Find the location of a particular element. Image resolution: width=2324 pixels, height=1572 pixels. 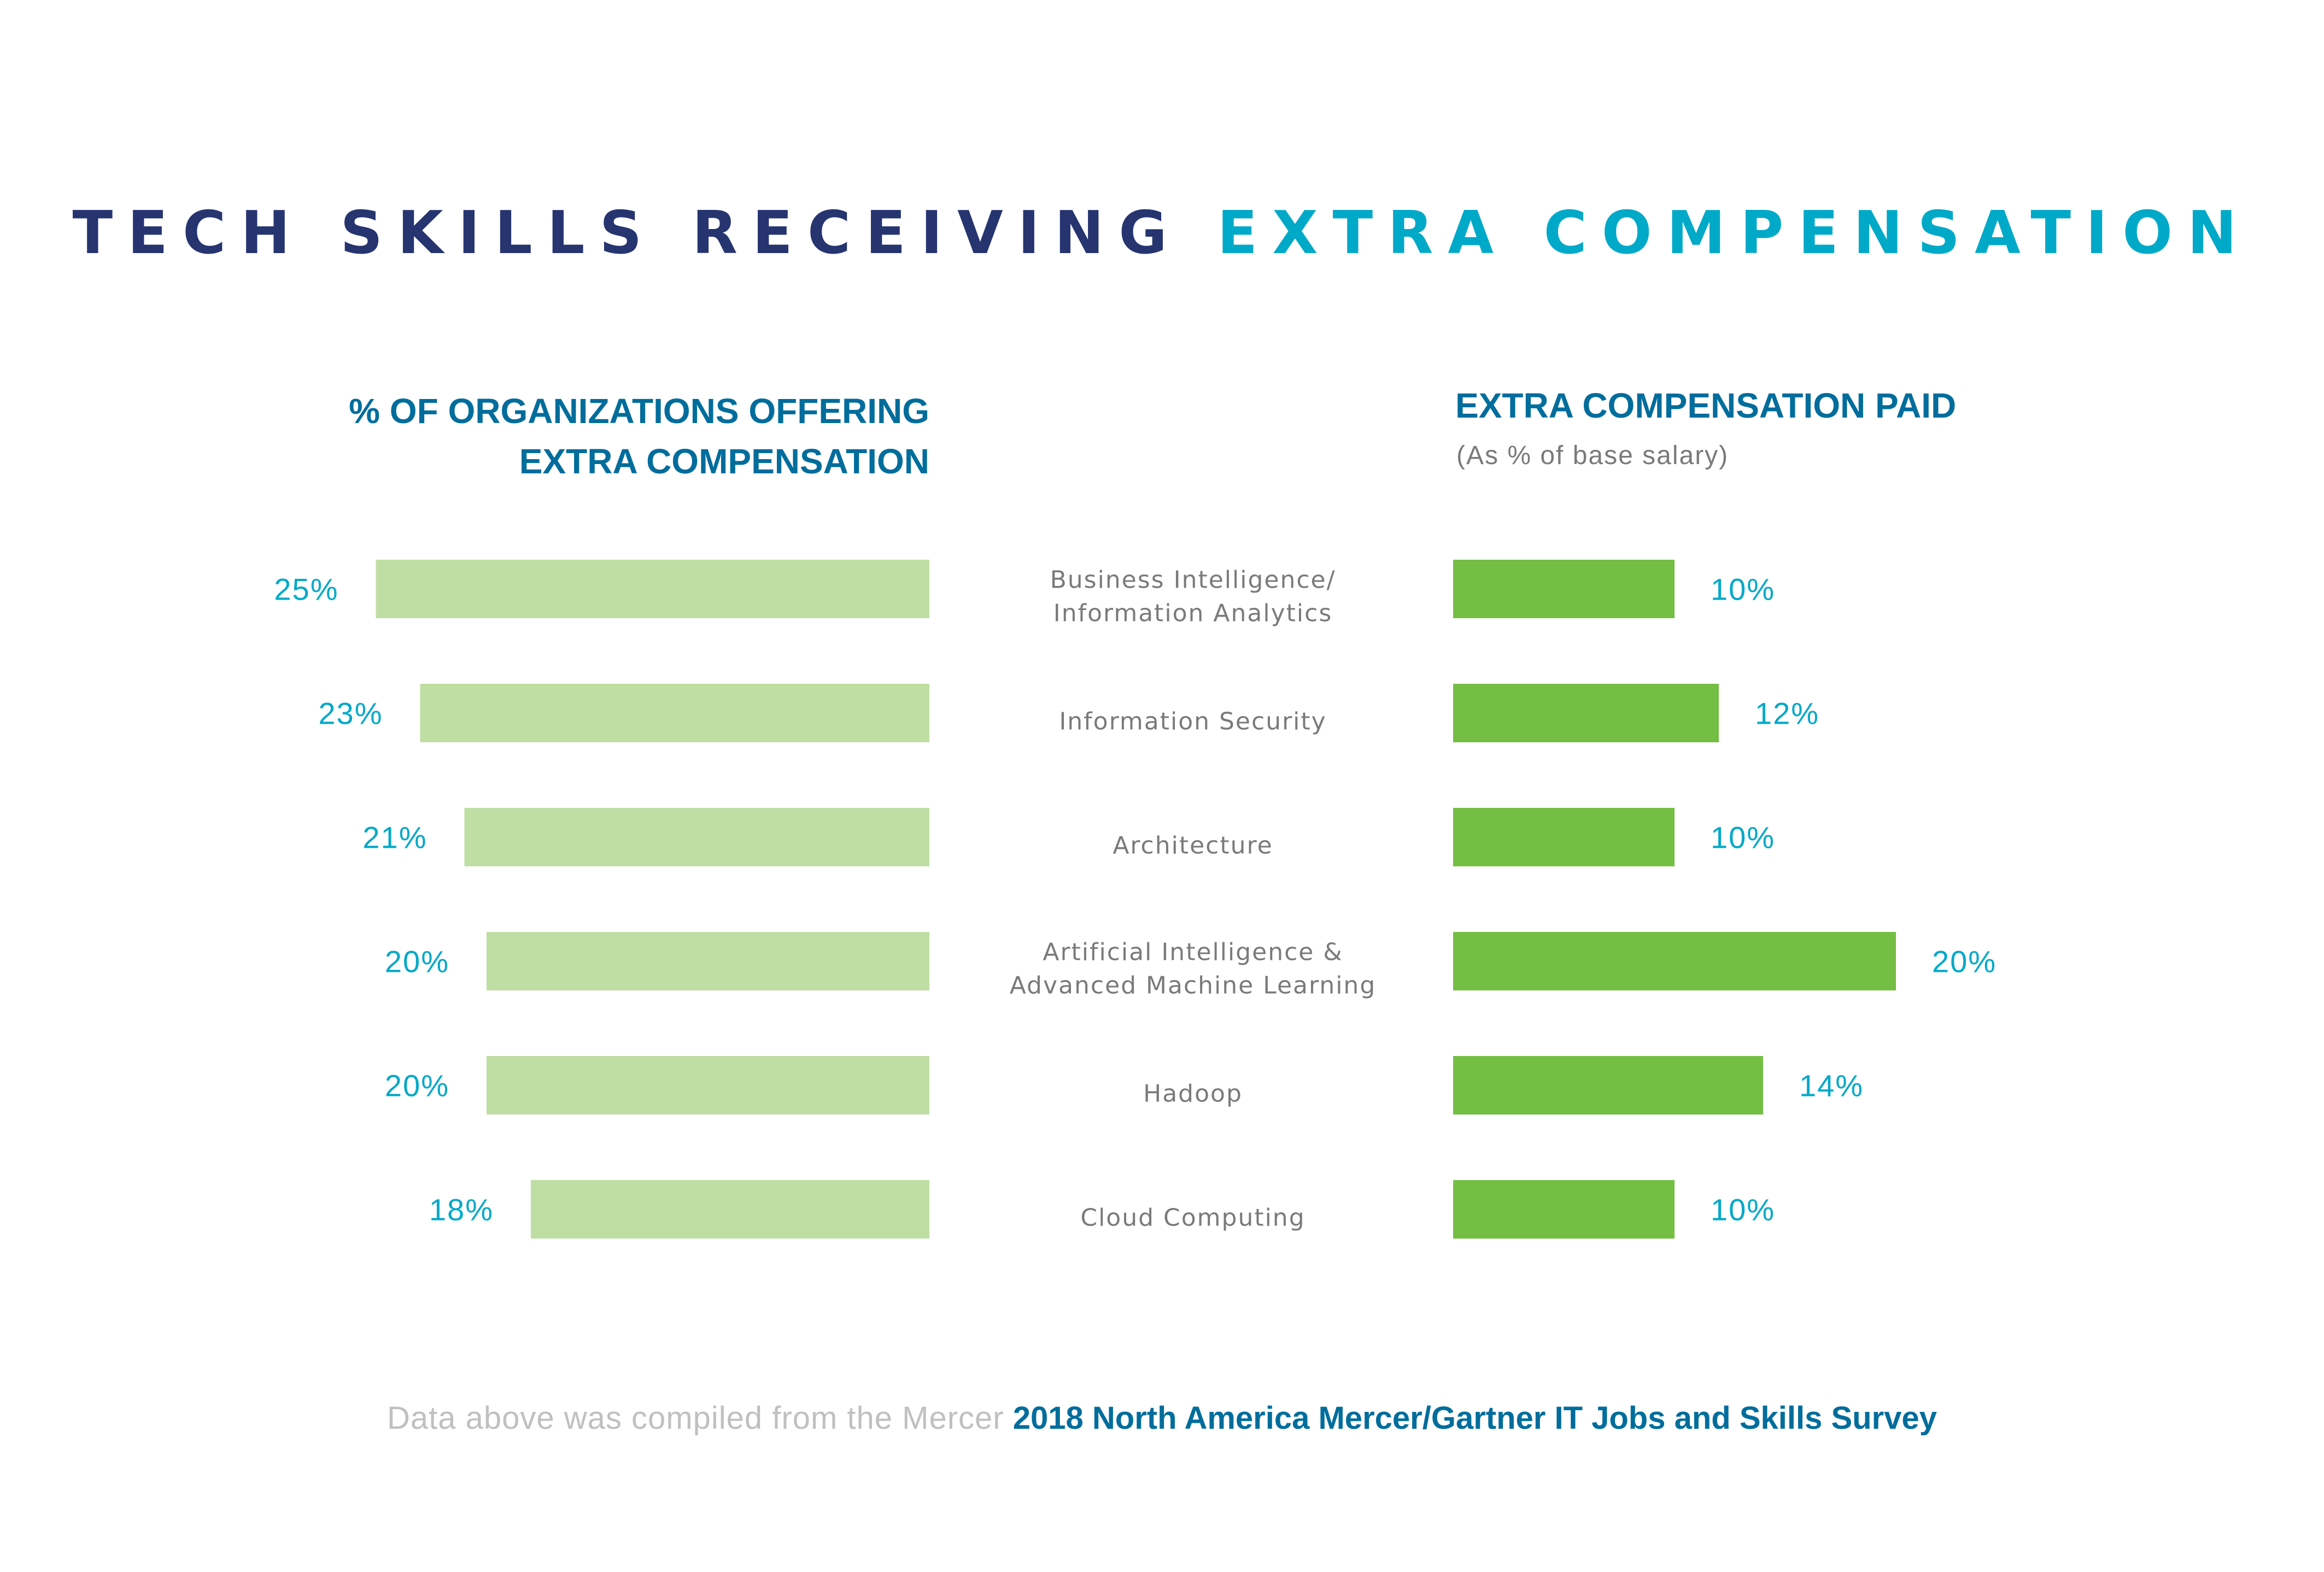

category-label-line: Hadoop is located at coordinates (1193, 1094).